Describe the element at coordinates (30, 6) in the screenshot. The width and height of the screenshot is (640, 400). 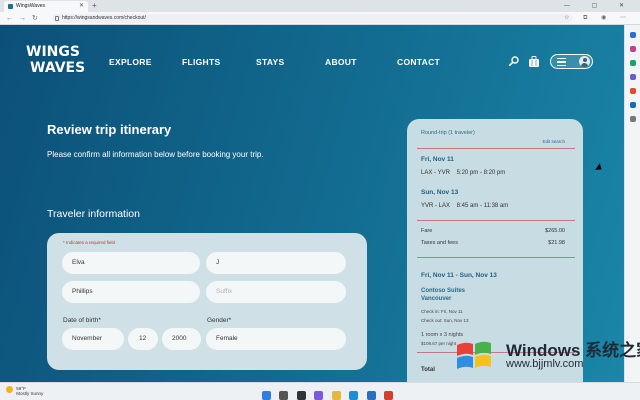
I see `tab-title: WingsWaves` at that location.